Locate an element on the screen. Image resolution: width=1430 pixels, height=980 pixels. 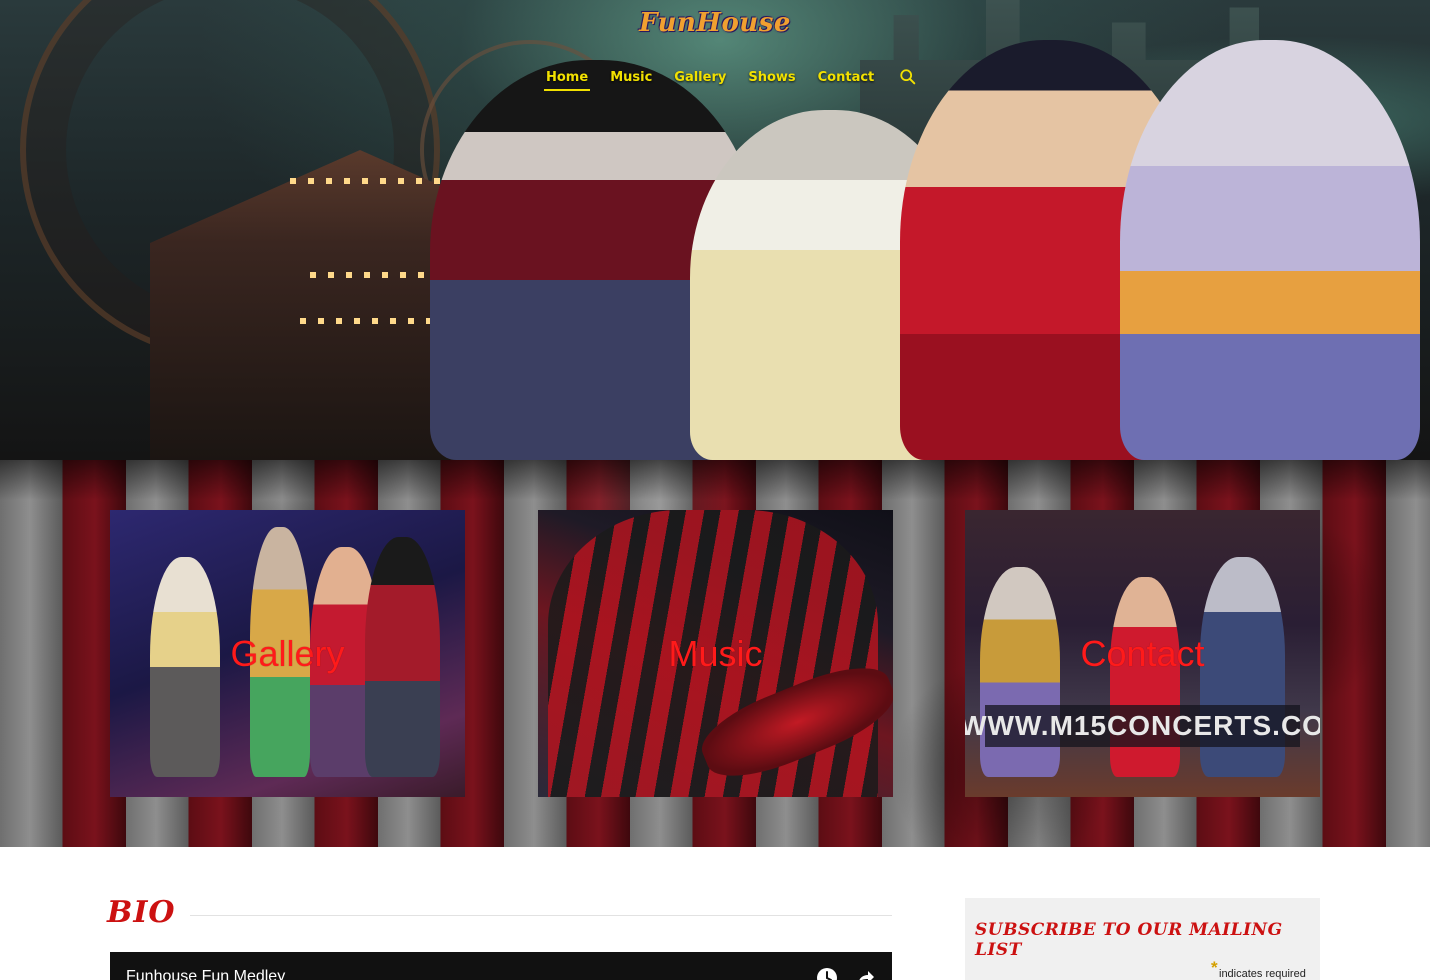
gallery-card: Gallery is located at coordinates (287, 653).